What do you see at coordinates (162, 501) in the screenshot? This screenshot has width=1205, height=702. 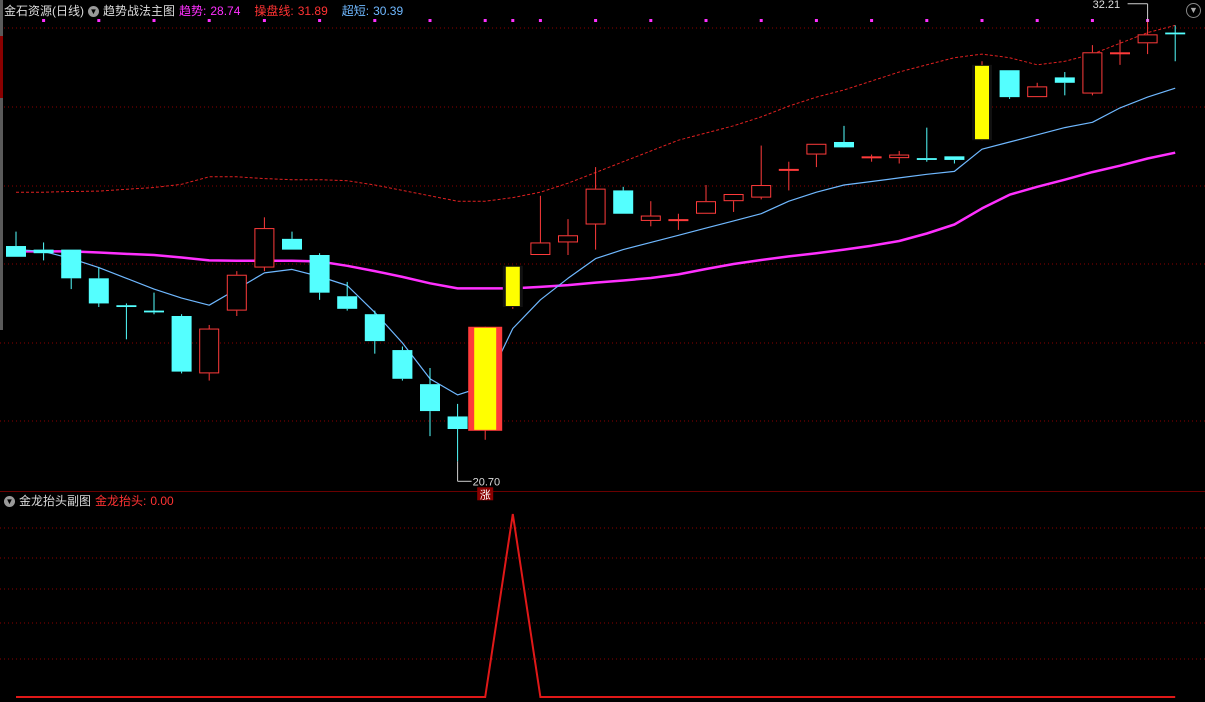 I see `jl-value: 0.00` at bounding box center [162, 501].